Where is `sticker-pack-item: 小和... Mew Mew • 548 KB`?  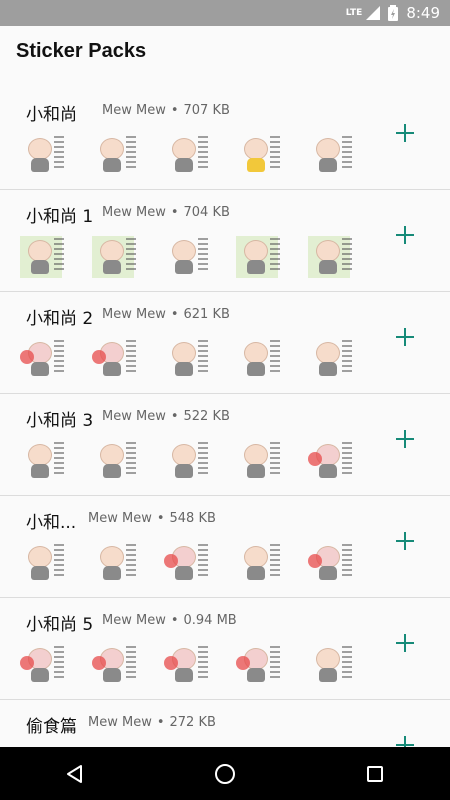 sticker-pack-item: 小和... Mew Mew • 548 KB is located at coordinates (225, 547).